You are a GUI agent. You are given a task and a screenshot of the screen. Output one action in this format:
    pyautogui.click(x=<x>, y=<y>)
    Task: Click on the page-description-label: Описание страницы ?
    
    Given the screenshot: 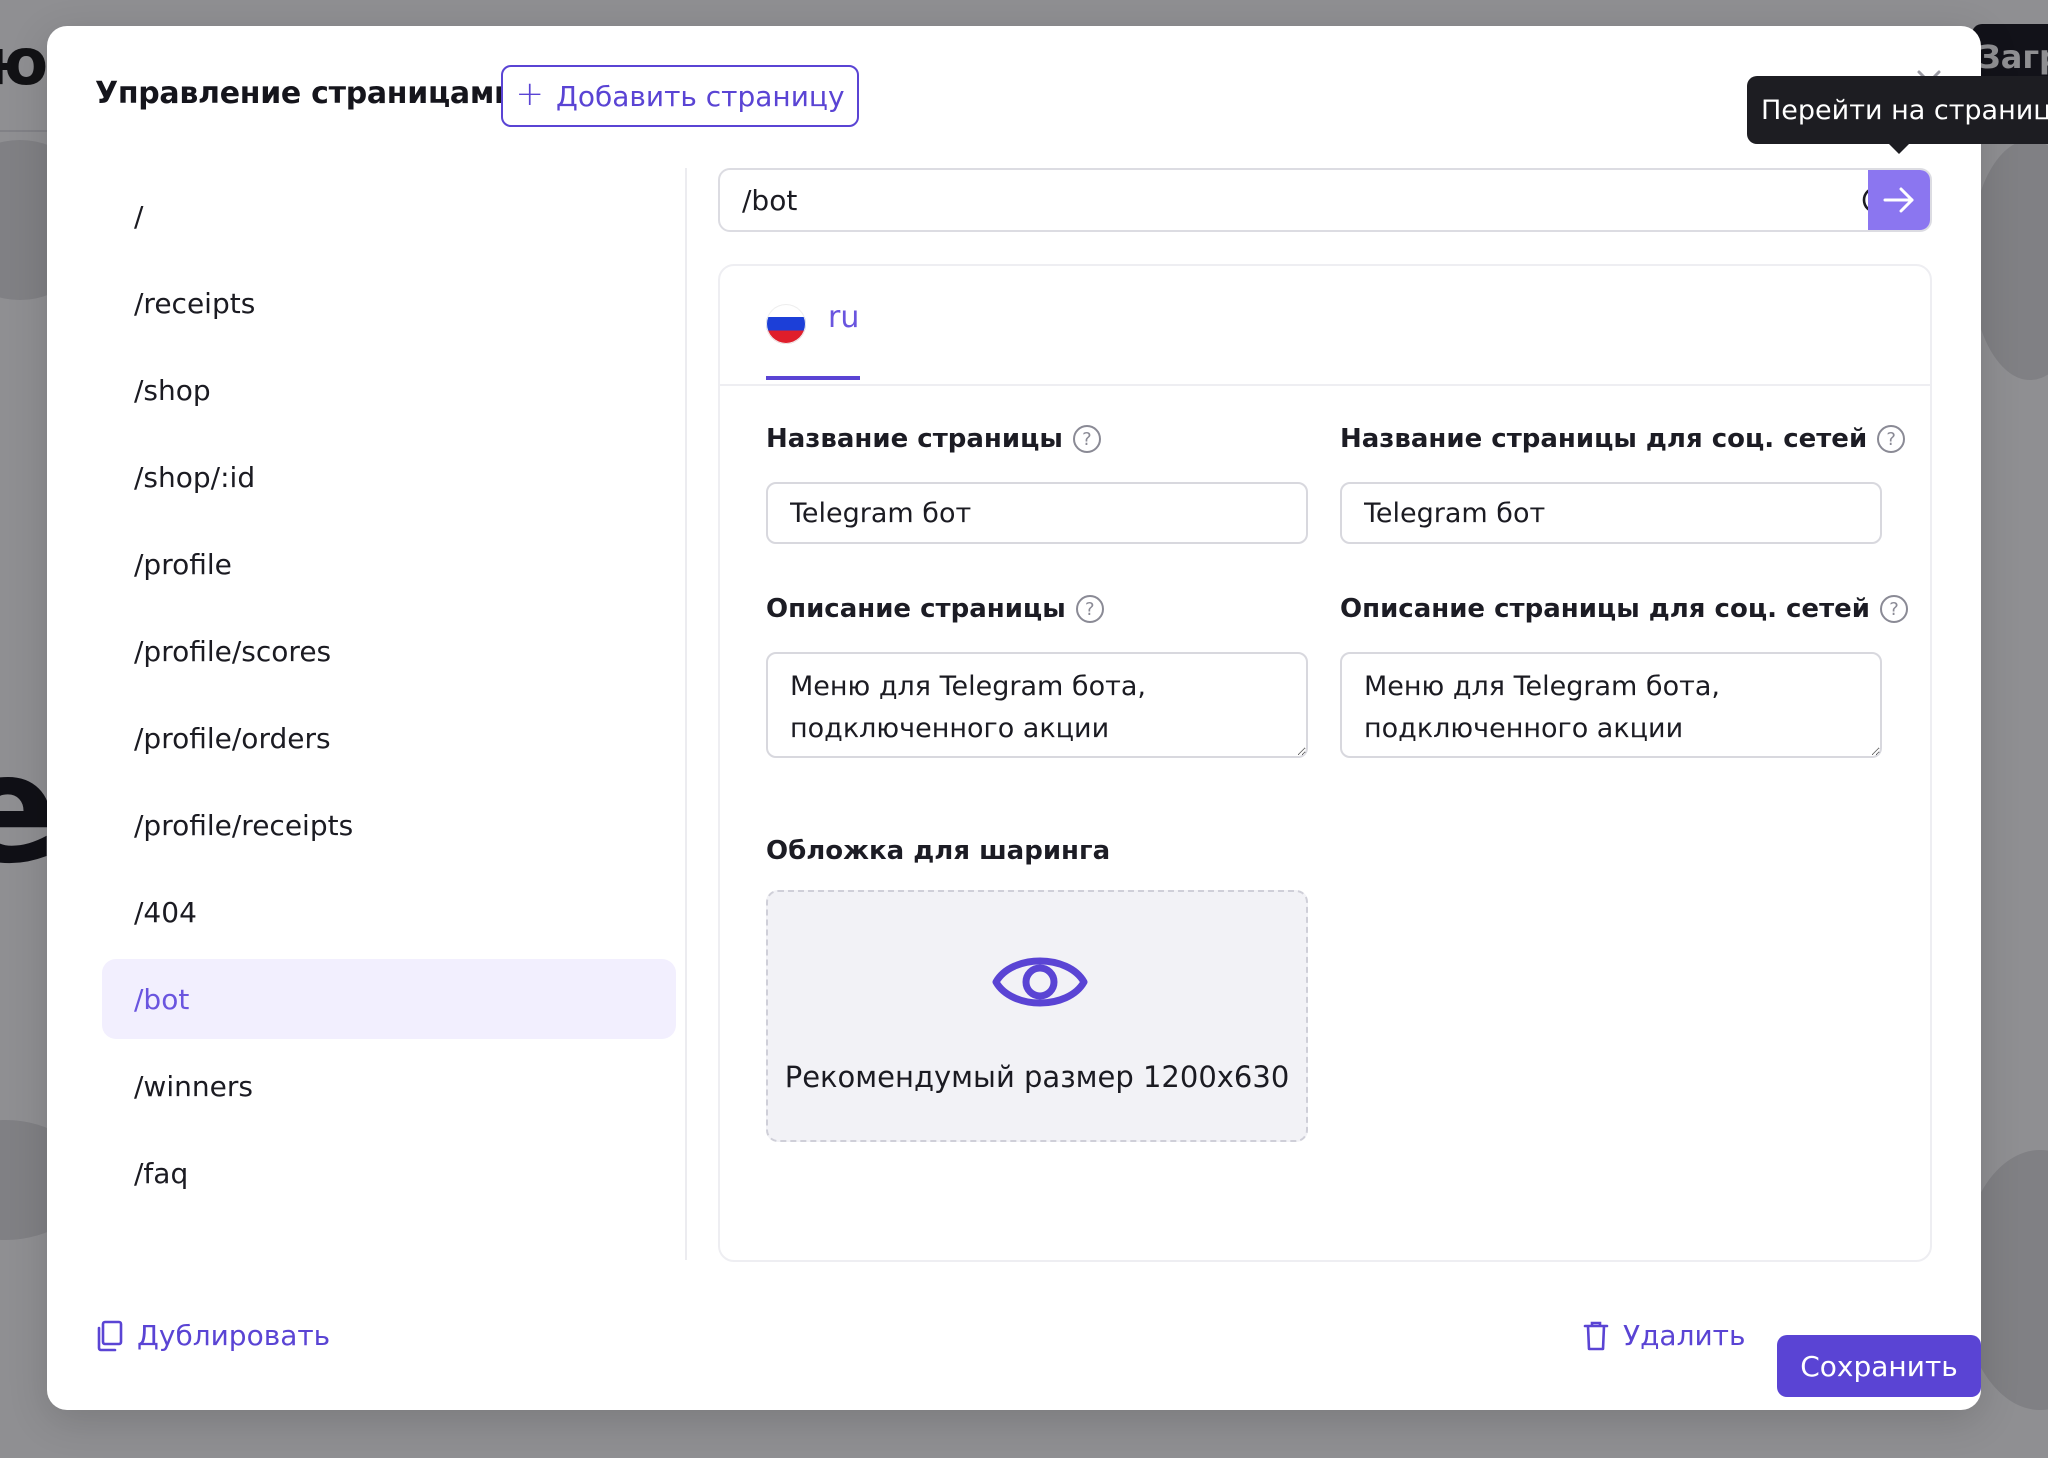 What is the action you would take?
    pyautogui.click(x=935, y=609)
    